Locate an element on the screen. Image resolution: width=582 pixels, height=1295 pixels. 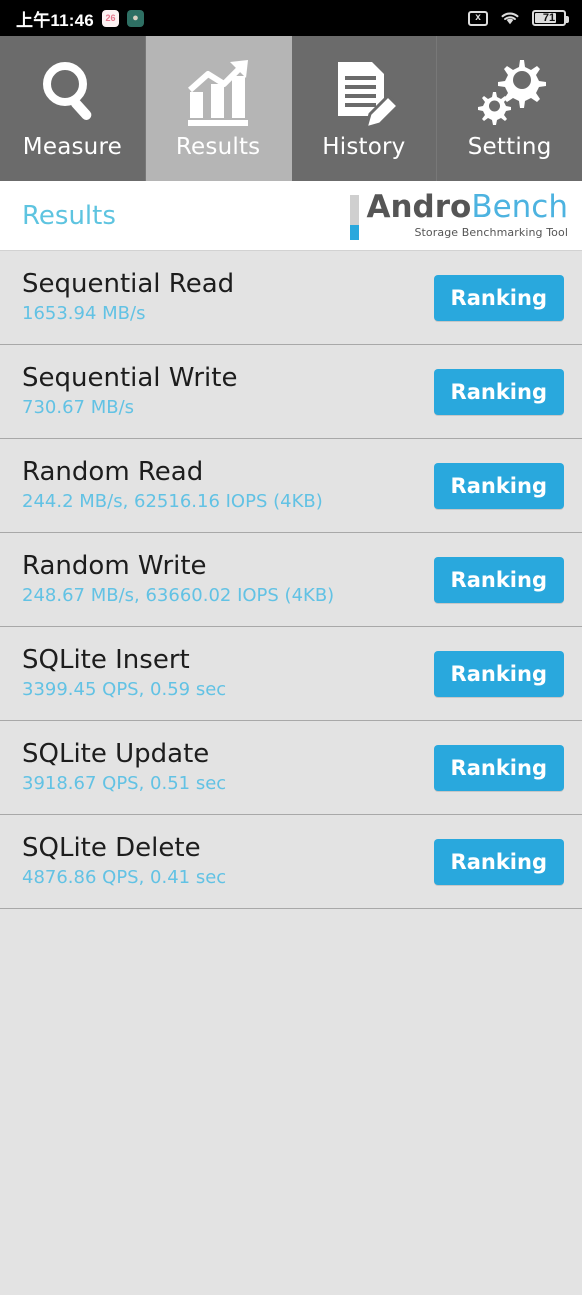
battery-percent: 71 is located at coordinates (549, 18).